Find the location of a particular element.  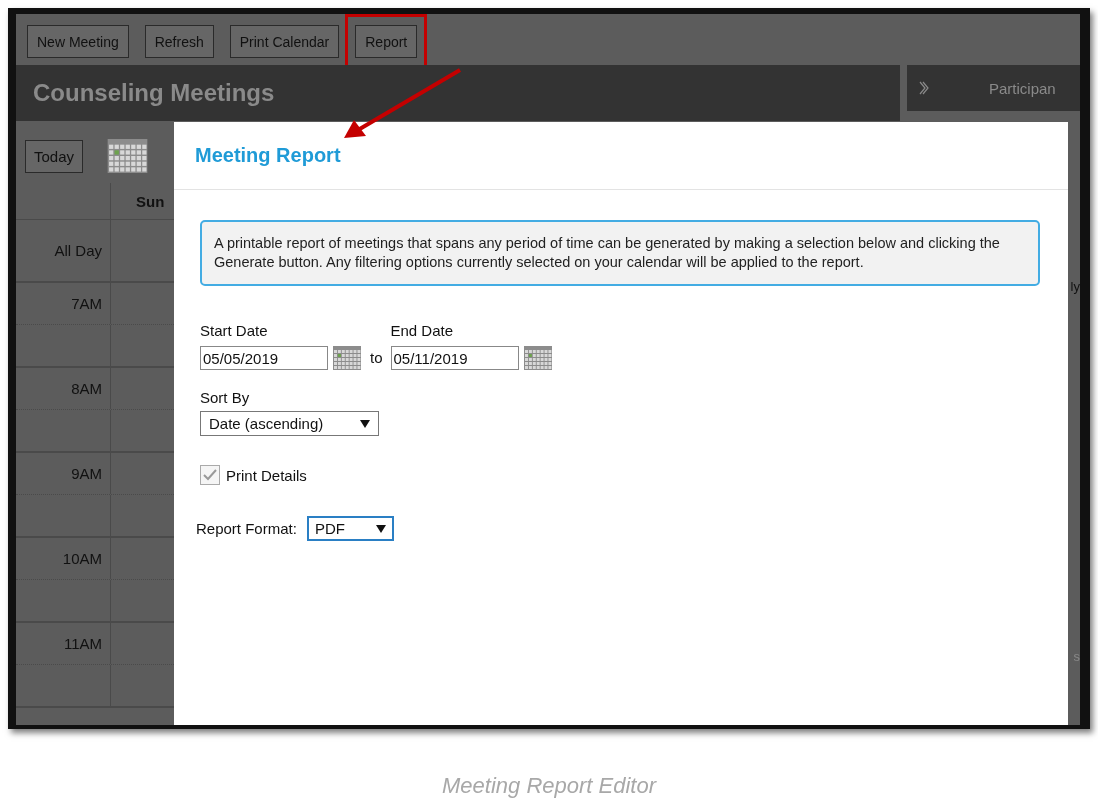

format-dropdown: PDF is located at coordinates (350, 528).